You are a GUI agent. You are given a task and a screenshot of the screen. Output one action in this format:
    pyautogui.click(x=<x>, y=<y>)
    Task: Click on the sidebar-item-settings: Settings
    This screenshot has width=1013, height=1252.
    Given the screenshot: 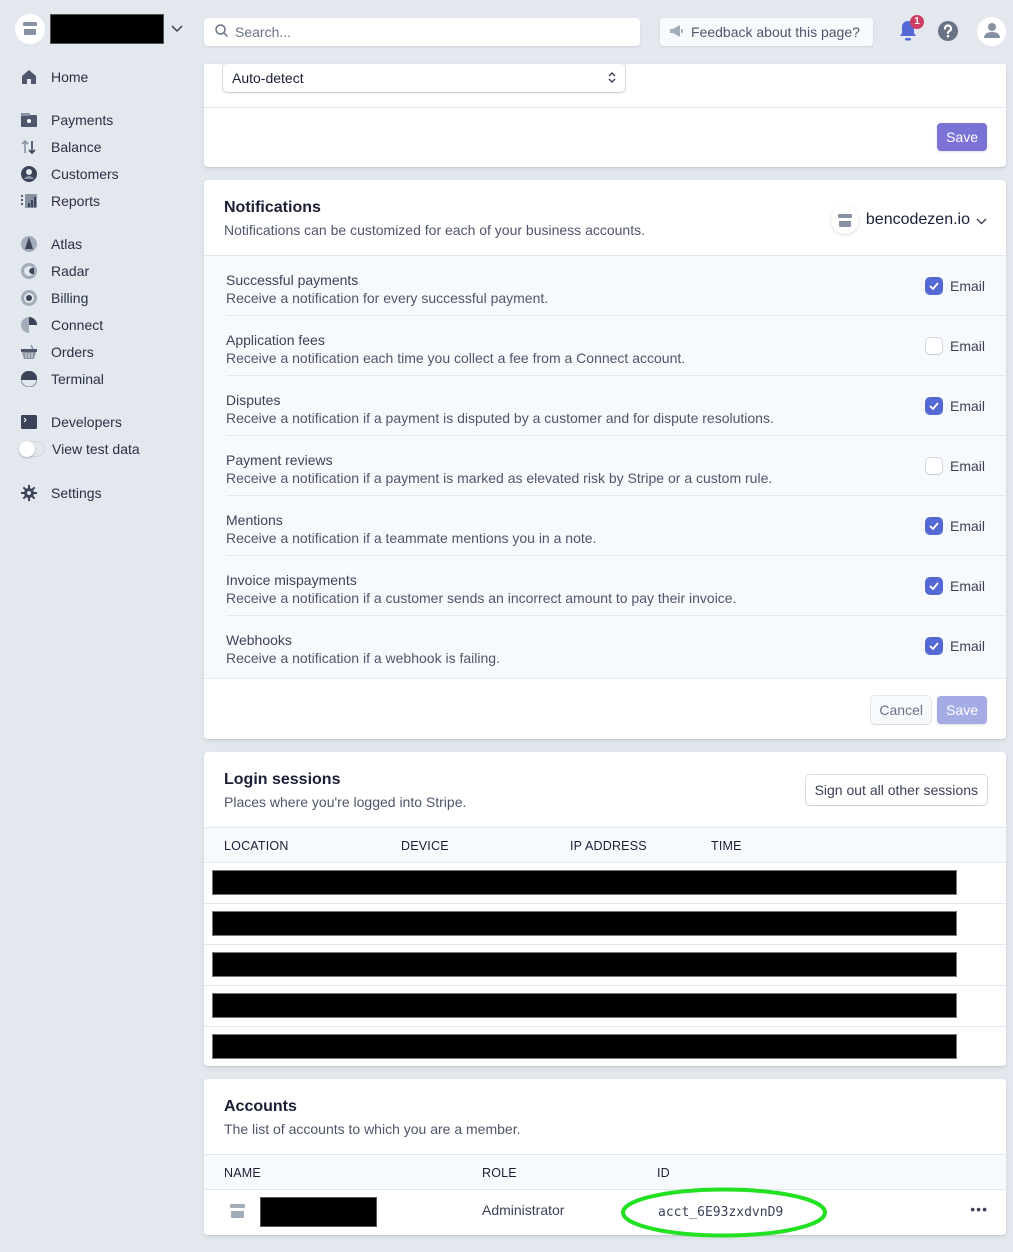 What is the action you would take?
    pyautogui.click(x=61, y=493)
    